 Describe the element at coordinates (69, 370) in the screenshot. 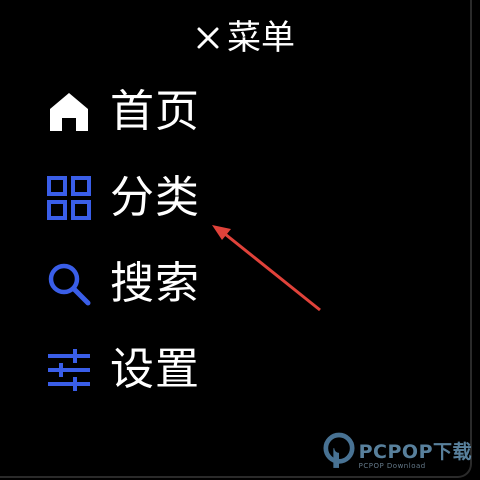

I see `sliders-icon` at that location.